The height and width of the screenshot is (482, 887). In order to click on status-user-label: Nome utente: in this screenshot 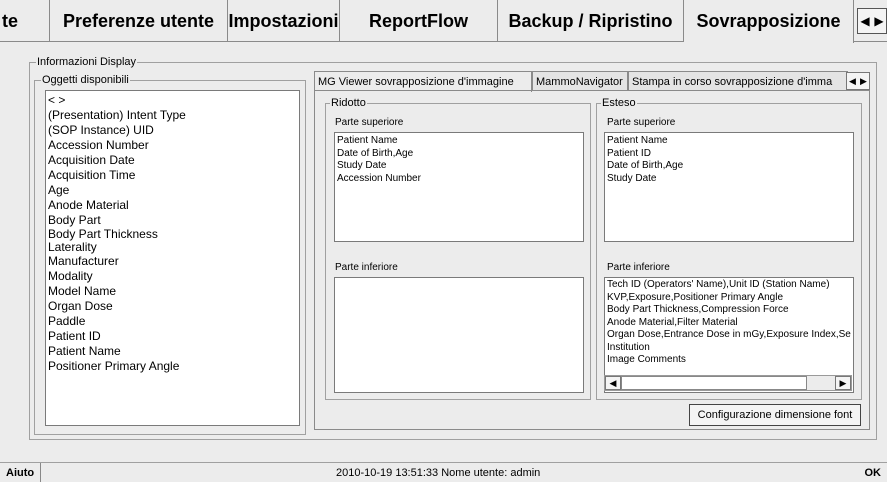, I will do `click(474, 473)`.